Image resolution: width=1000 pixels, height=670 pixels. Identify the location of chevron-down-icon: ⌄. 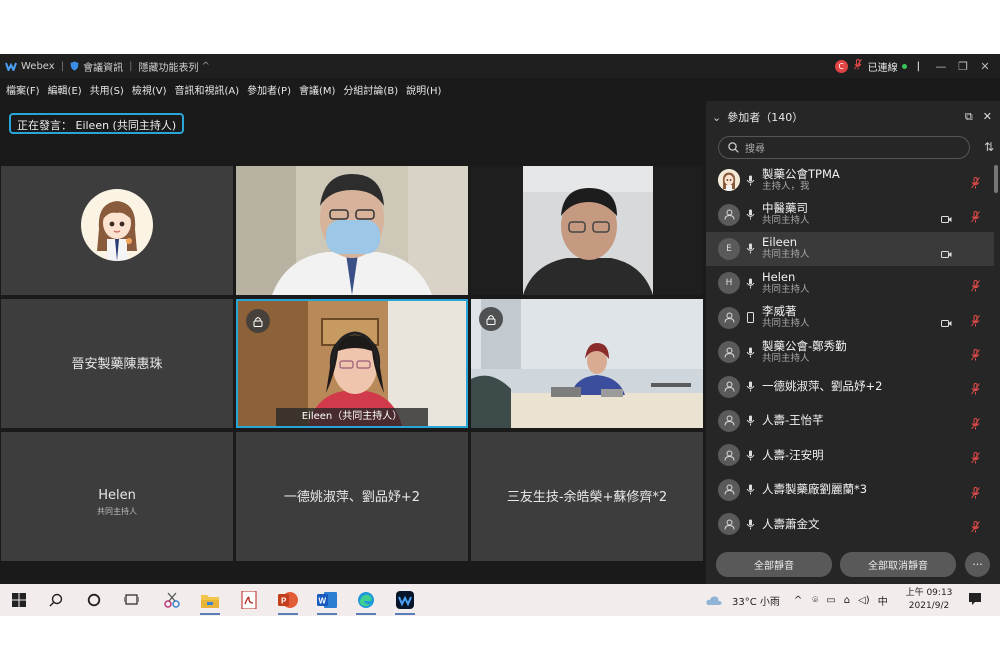
(716, 117).